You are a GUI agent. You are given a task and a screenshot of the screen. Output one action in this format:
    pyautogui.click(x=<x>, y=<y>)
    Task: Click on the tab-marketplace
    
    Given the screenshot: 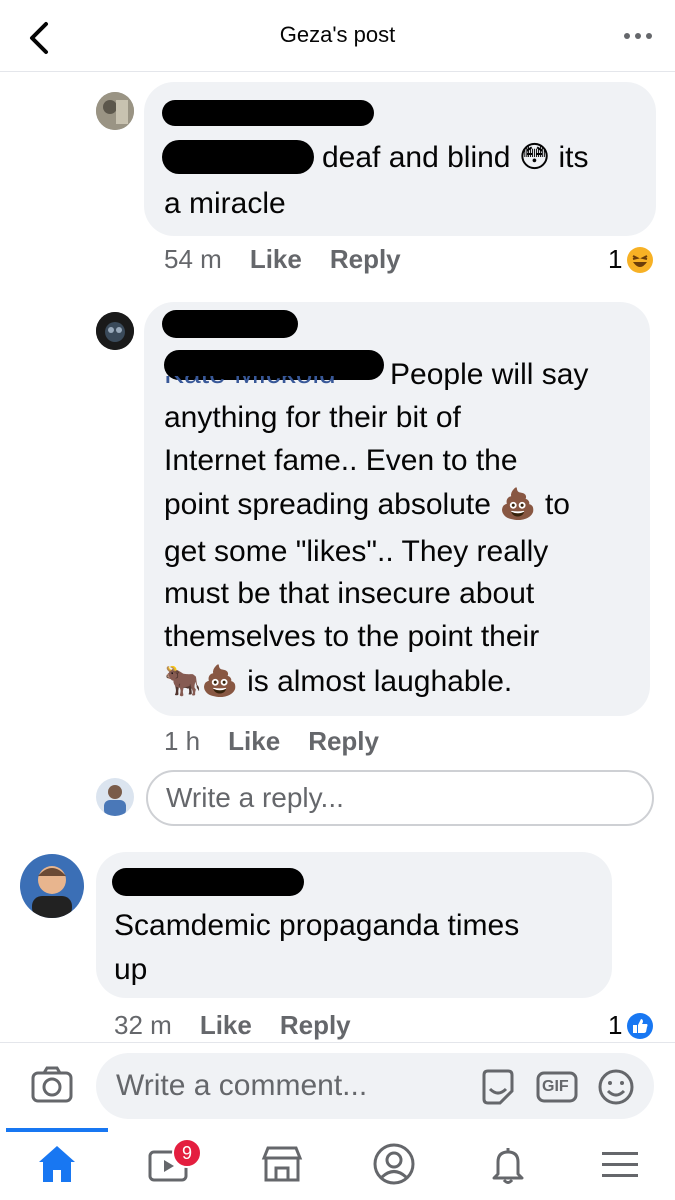 What is the action you would take?
    pyautogui.click(x=282, y=1164)
    